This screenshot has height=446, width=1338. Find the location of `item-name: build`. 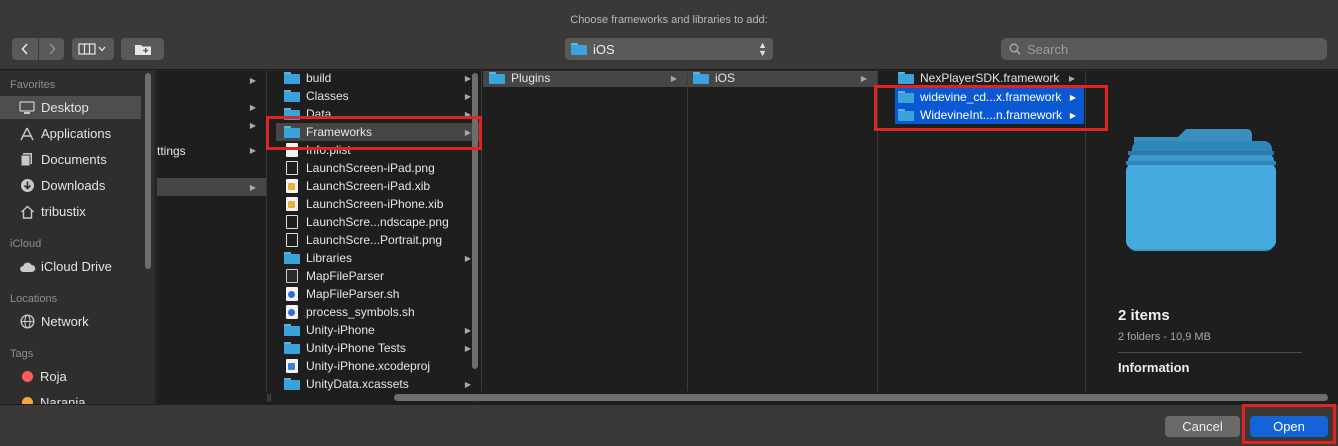

item-name: build is located at coordinates (319, 78).